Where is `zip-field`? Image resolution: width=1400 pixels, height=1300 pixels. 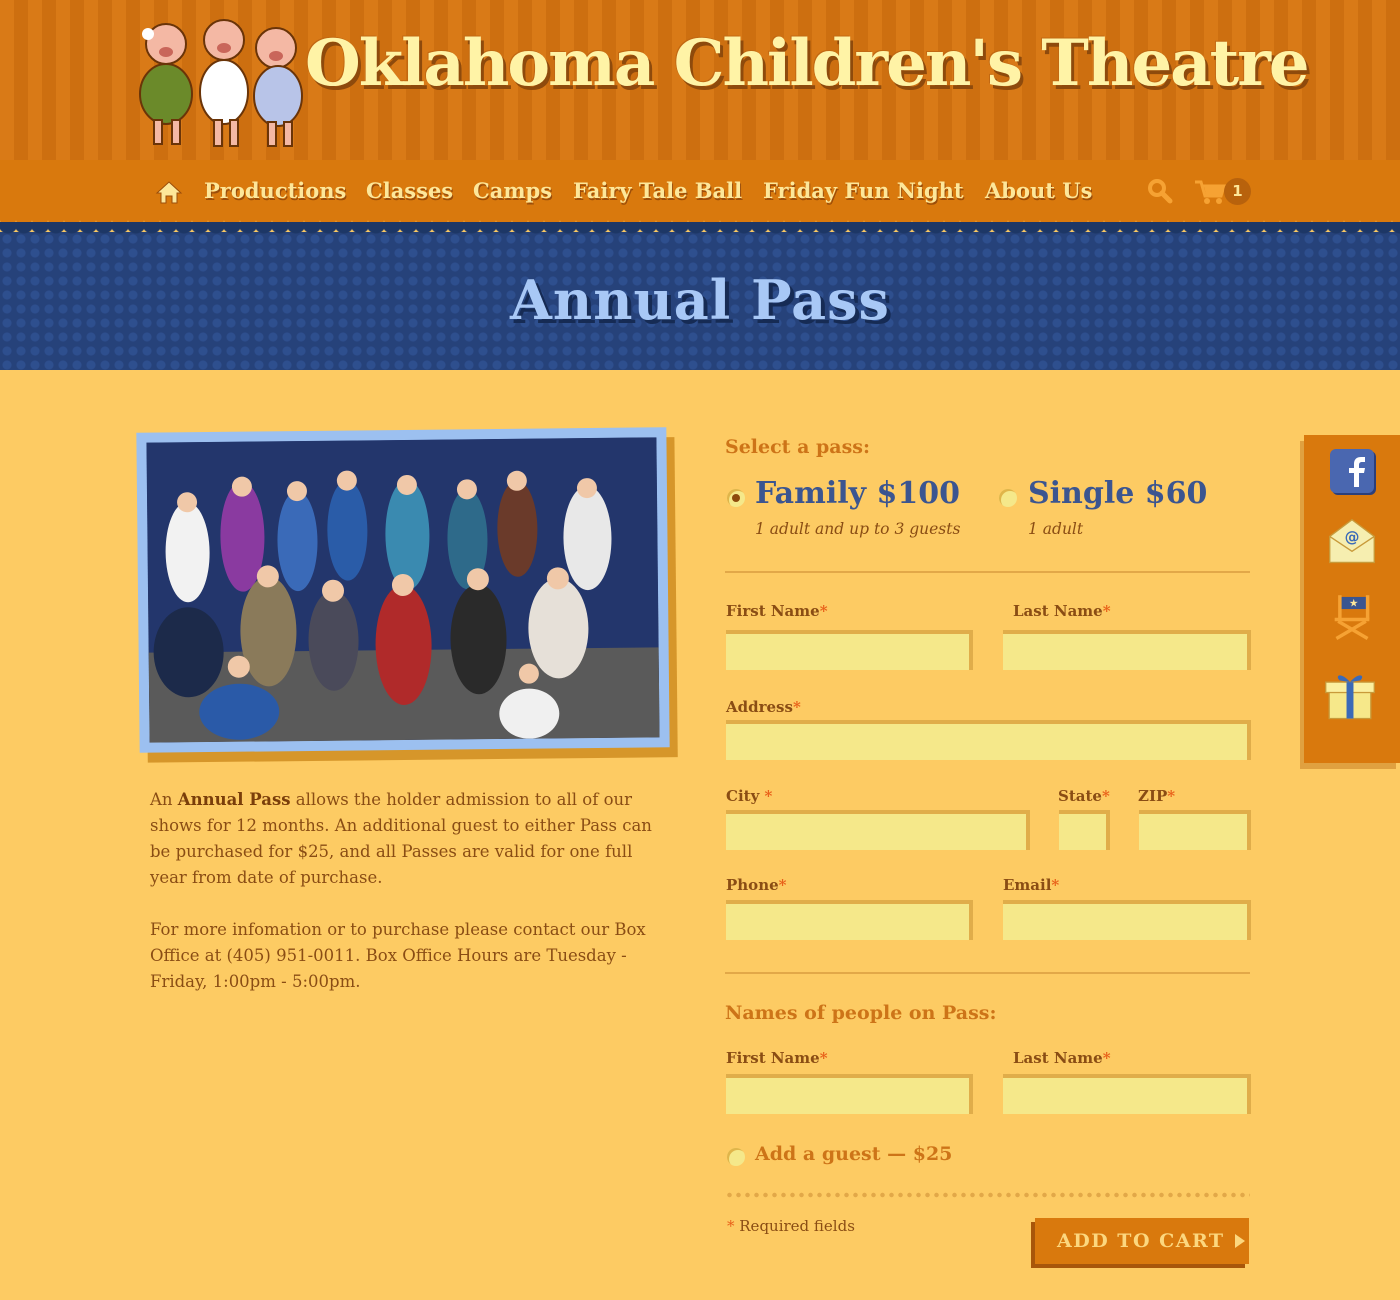 zip-field is located at coordinates (1195, 830).